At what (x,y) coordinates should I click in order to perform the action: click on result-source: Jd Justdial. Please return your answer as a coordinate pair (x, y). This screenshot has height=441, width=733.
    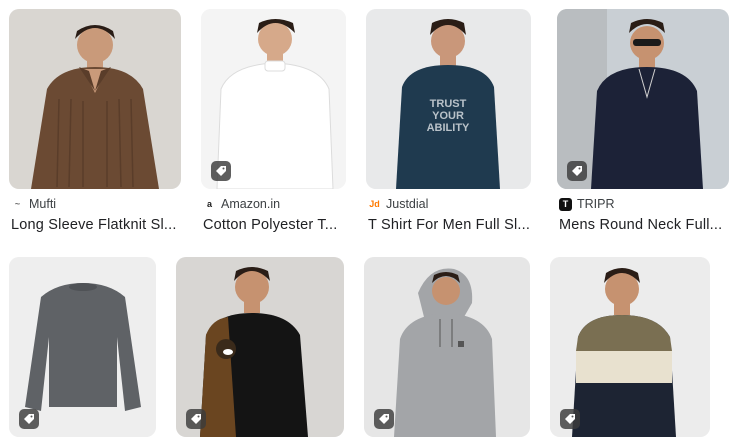
    Looking at the image, I should click on (398, 204).